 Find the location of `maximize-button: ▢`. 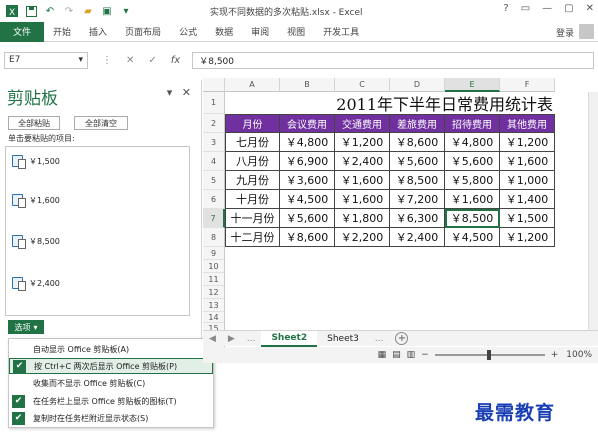

maximize-button: ▢ is located at coordinates (568, 8).